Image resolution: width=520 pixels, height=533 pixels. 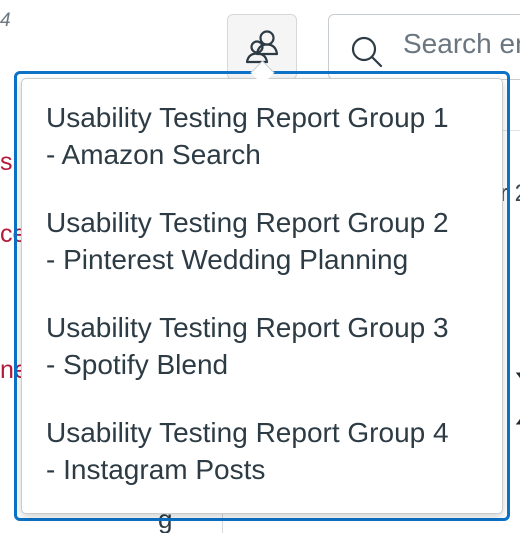 I want to click on background-large-glyph: ), so click(x=517, y=394).